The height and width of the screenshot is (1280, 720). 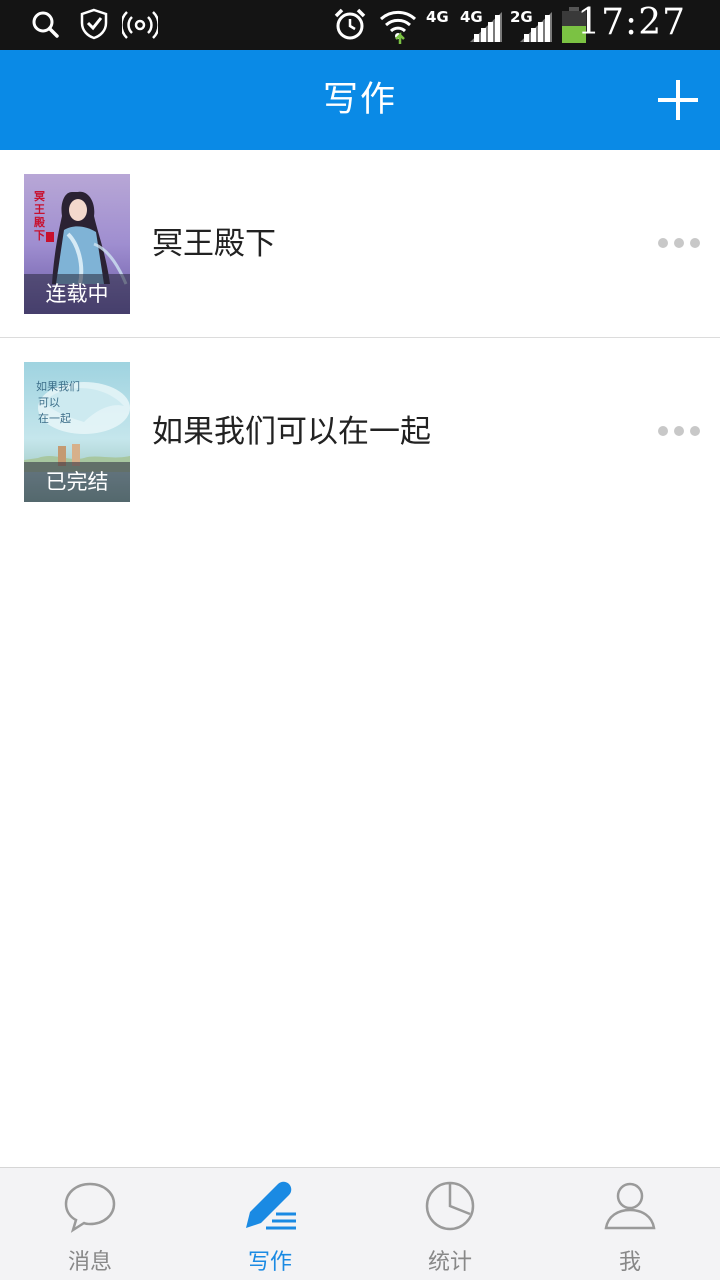 What do you see at coordinates (269, 1262) in the screenshot?
I see `tab-label: 写作` at bounding box center [269, 1262].